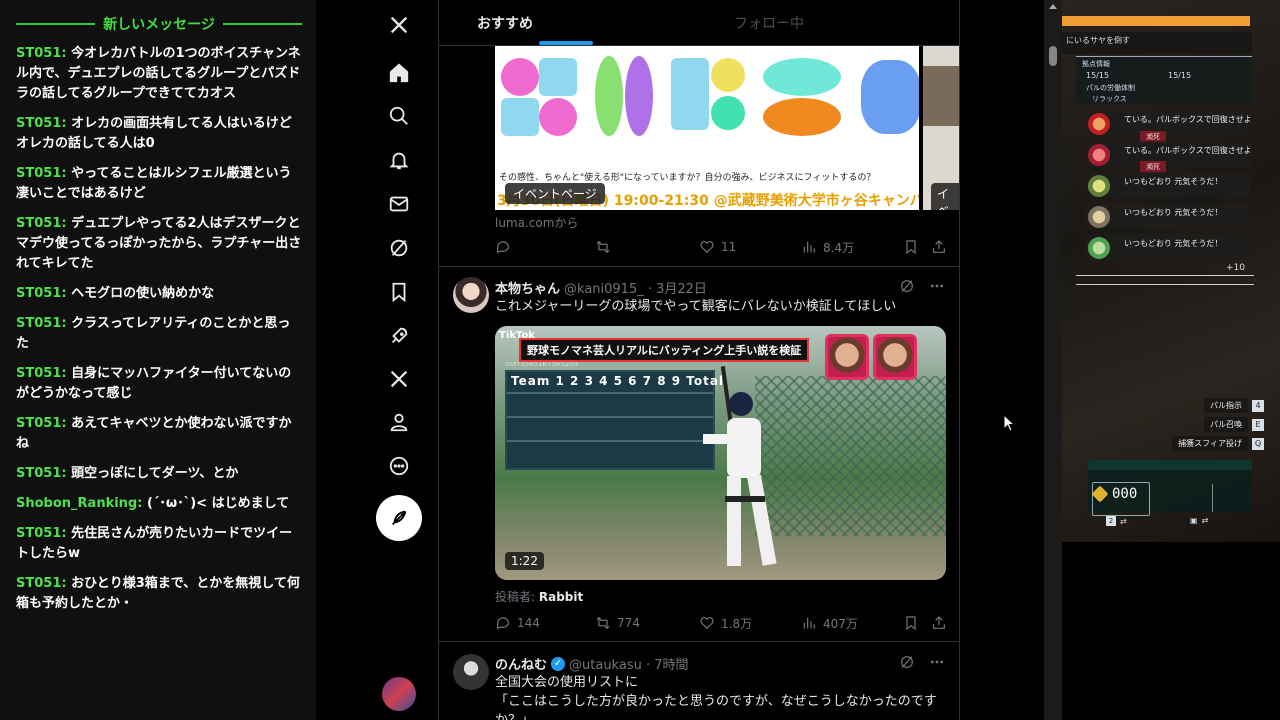 The width and height of the screenshot is (1280, 720). I want to click on like-button: 1.8万, so click(725, 623).